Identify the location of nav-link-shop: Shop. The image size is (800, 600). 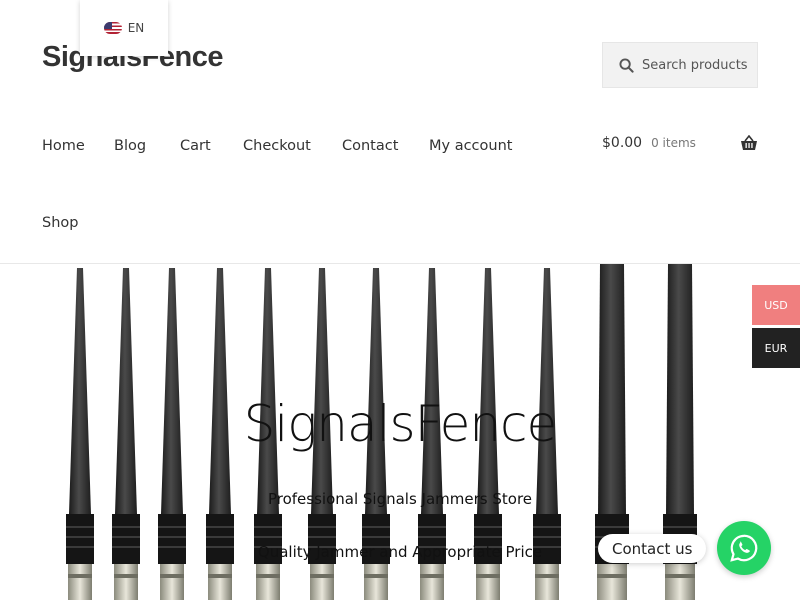
(60, 223).